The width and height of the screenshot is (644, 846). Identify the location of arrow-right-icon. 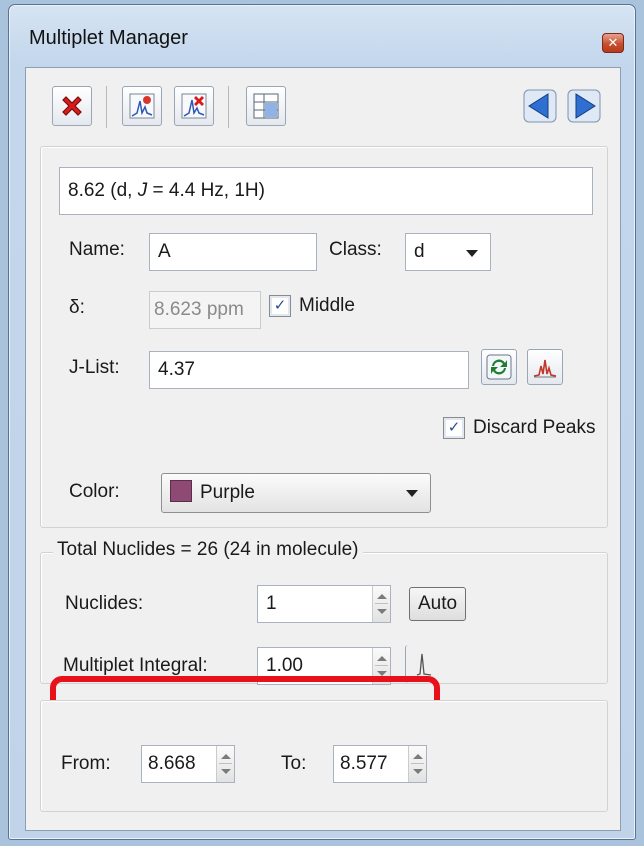
(584, 106).